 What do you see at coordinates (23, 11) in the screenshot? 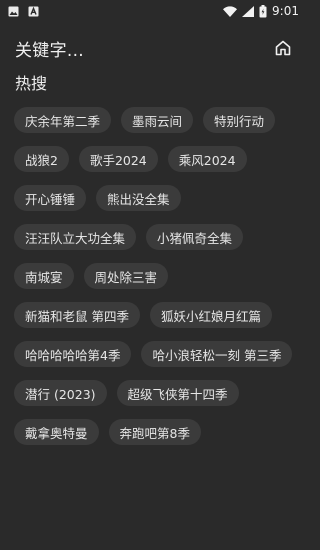
I see `status-left` at bounding box center [23, 11].